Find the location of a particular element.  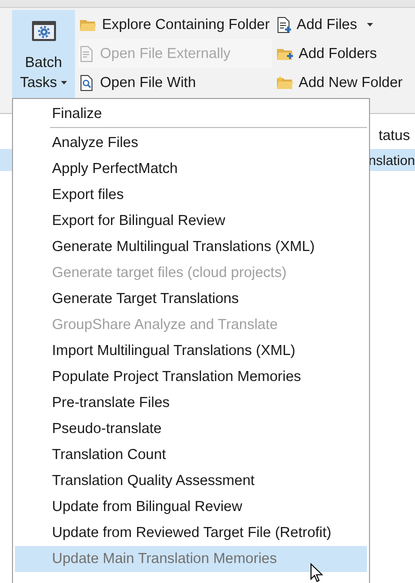

menu-item: Analyze Files is located at coordinates (191, 143).